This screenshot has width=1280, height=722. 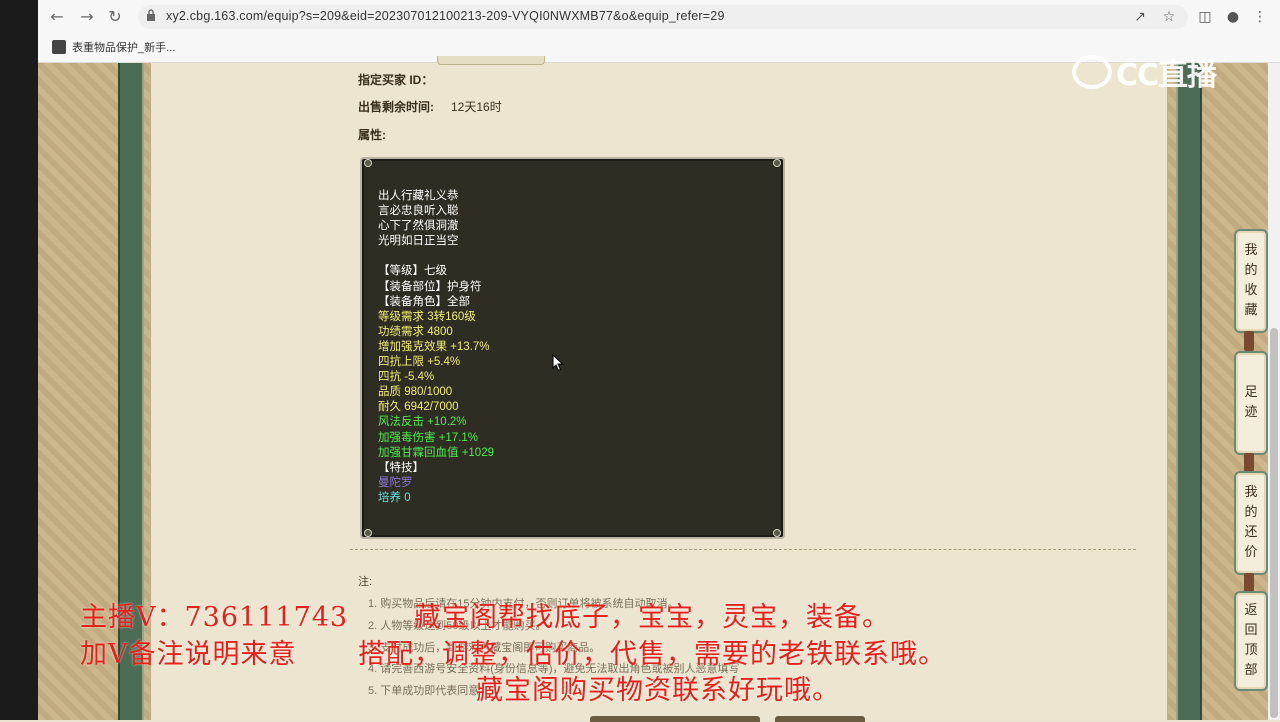 I want to click on item-line: 【等级】七级, so click(x=412, y=271).